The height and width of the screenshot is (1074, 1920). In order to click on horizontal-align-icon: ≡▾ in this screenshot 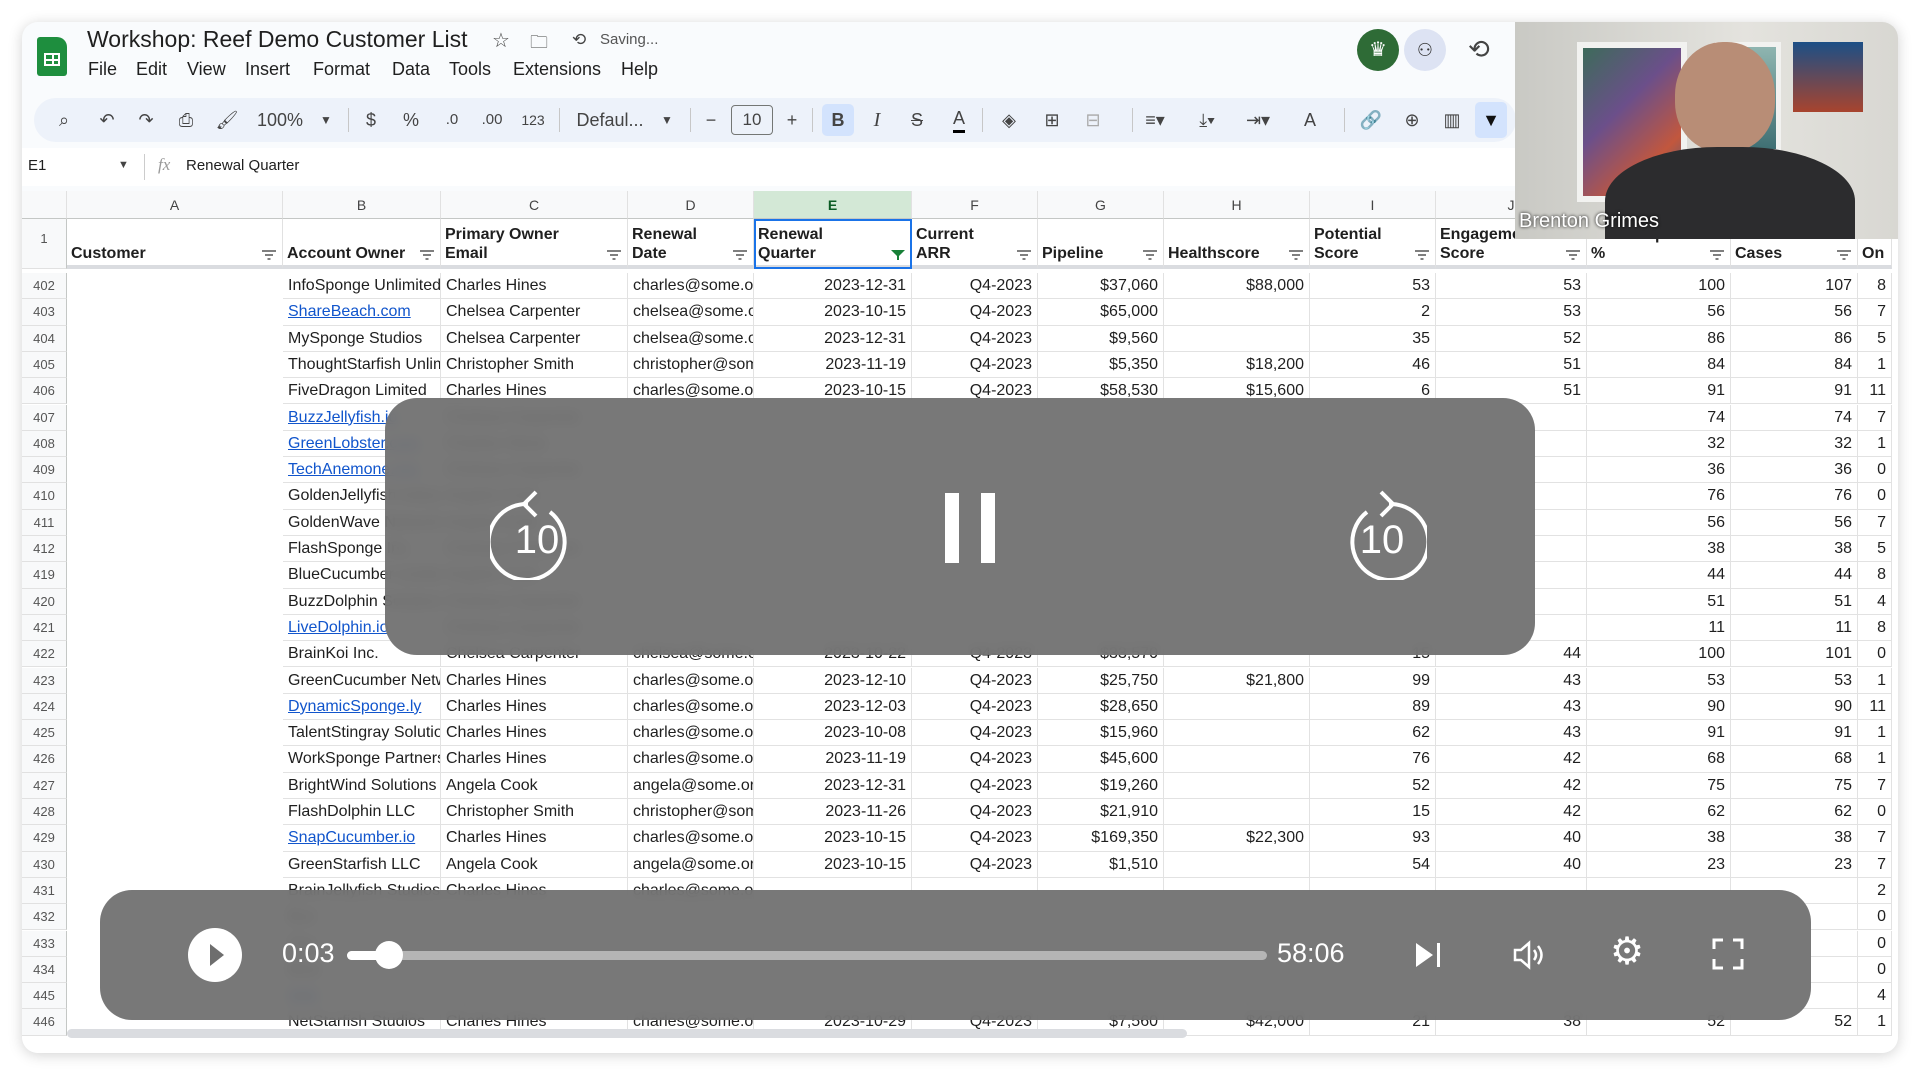, I will do `click(1155, 120)`.